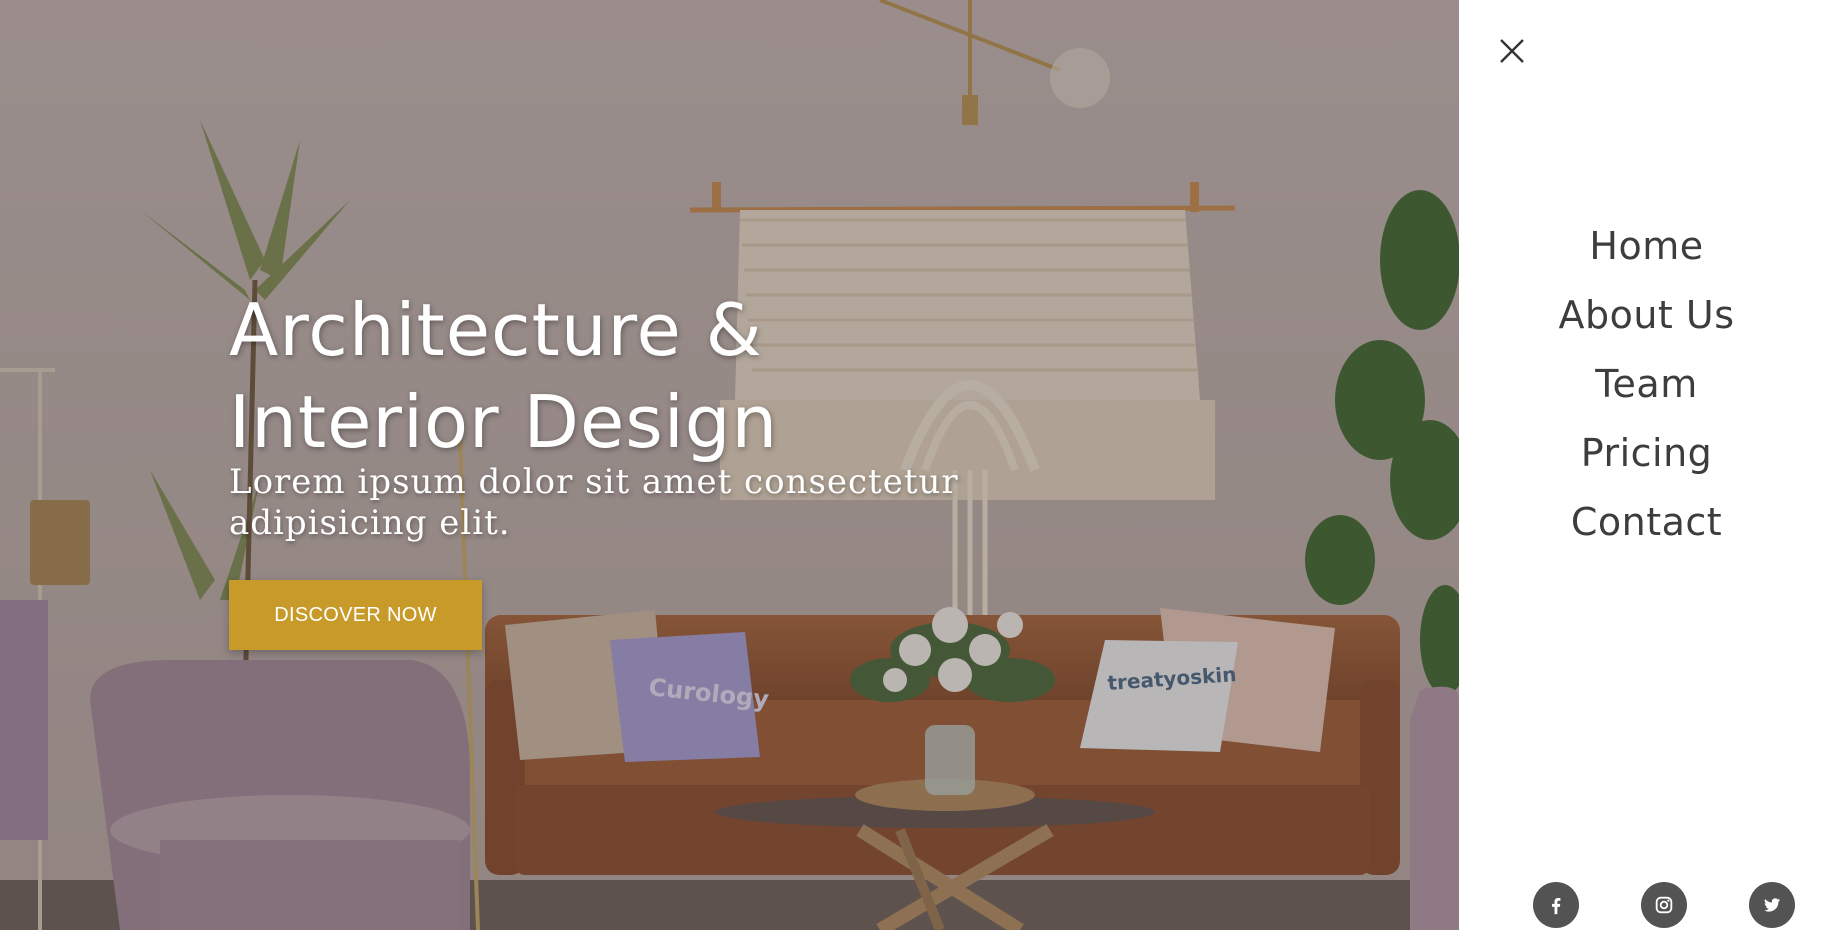 The width and height of the screenshot is (1834, 930). What do you see at coordinates (1647, 453) in the screenshot?
I see `menu-link-pricing: Pricing` at bounding box center [1647, 453].